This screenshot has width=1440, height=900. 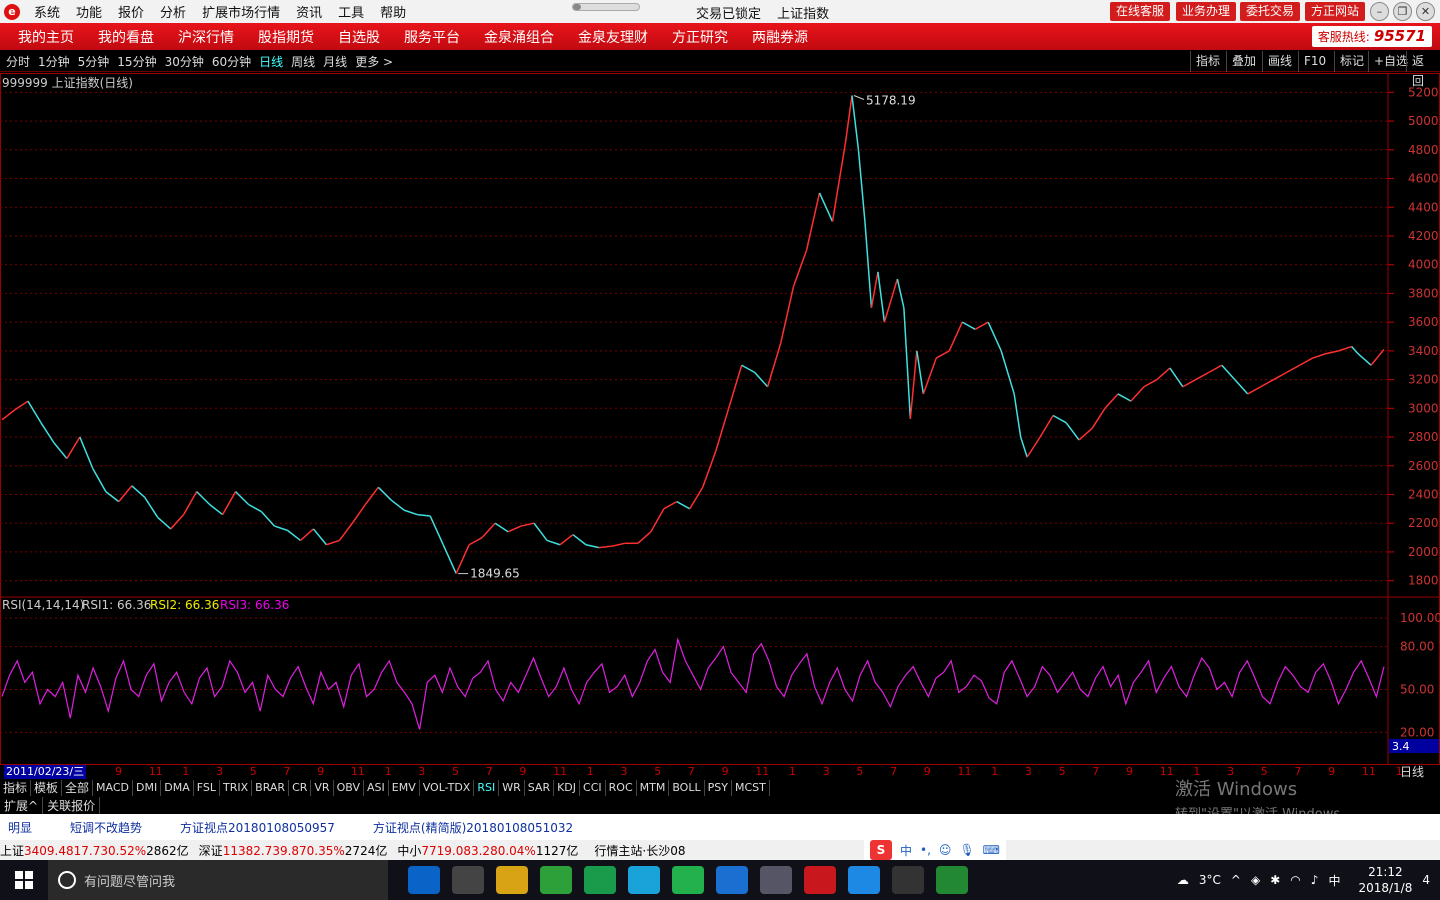 What do you see at coordinates (820, 880) in the screenshot?
I see `stock-app-icon` at bounding box center [820, 880].